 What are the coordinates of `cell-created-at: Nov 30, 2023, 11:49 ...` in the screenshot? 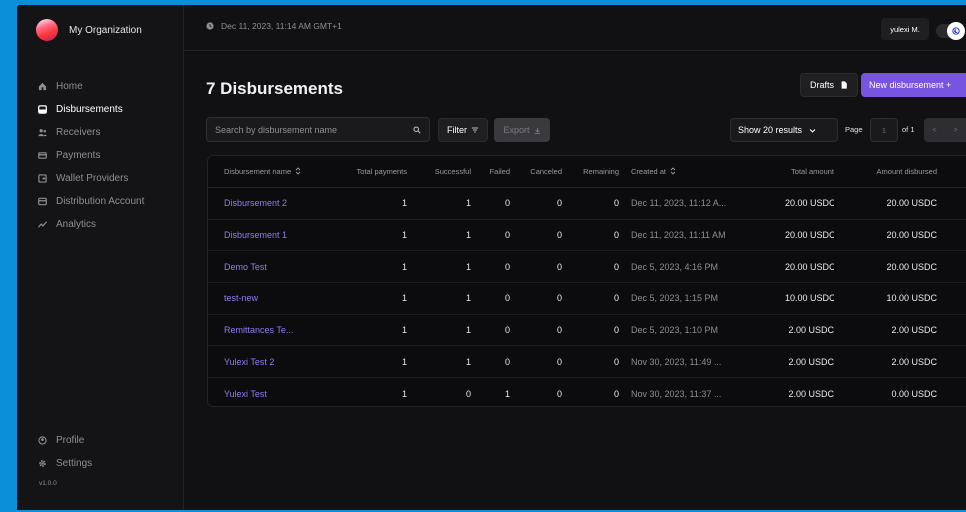 It's located at (676, 361).